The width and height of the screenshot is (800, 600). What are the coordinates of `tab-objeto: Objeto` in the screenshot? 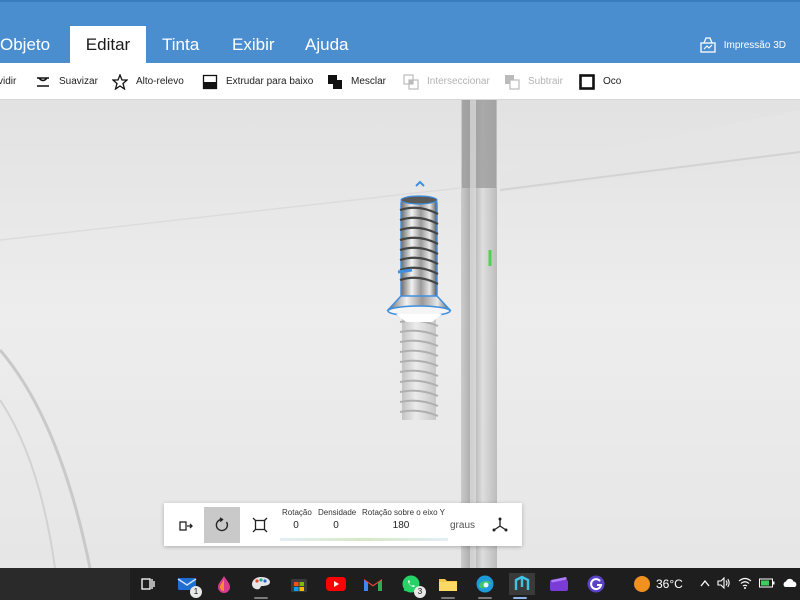 It's located at (29, 44).